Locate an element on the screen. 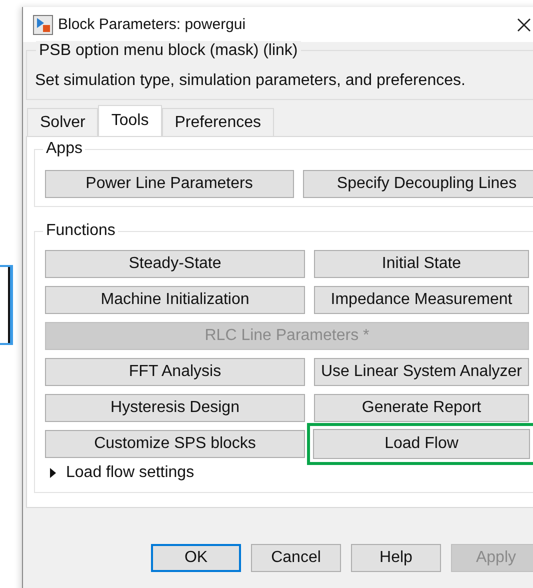  function-button: Machine Initialization is located at coordinates (175, 300).